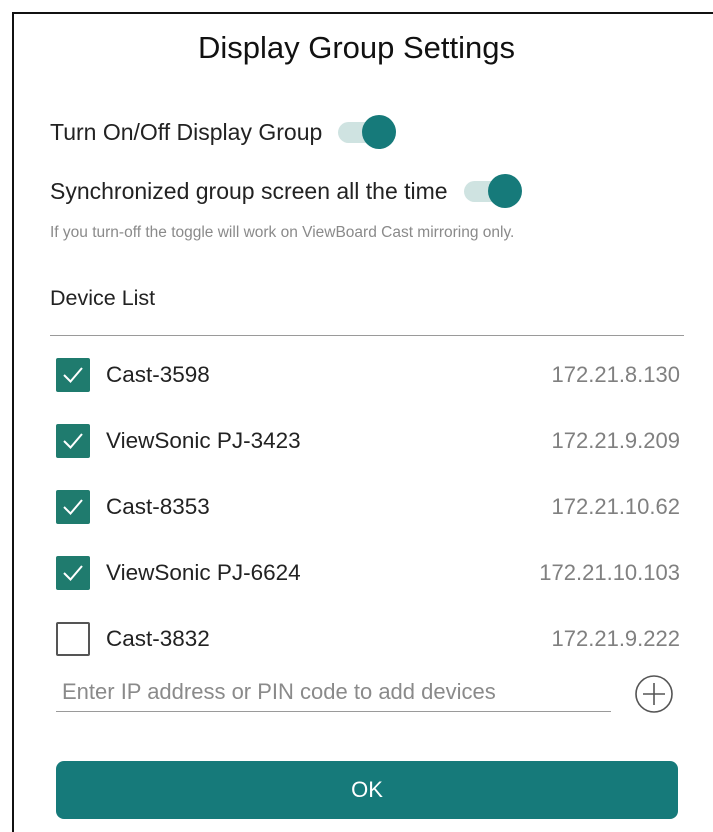  What do you see at coordinates (203, 440) in the screenshot?
I see `device-name: ViewSonic PJ-3423` at bounding box center [203, 440].